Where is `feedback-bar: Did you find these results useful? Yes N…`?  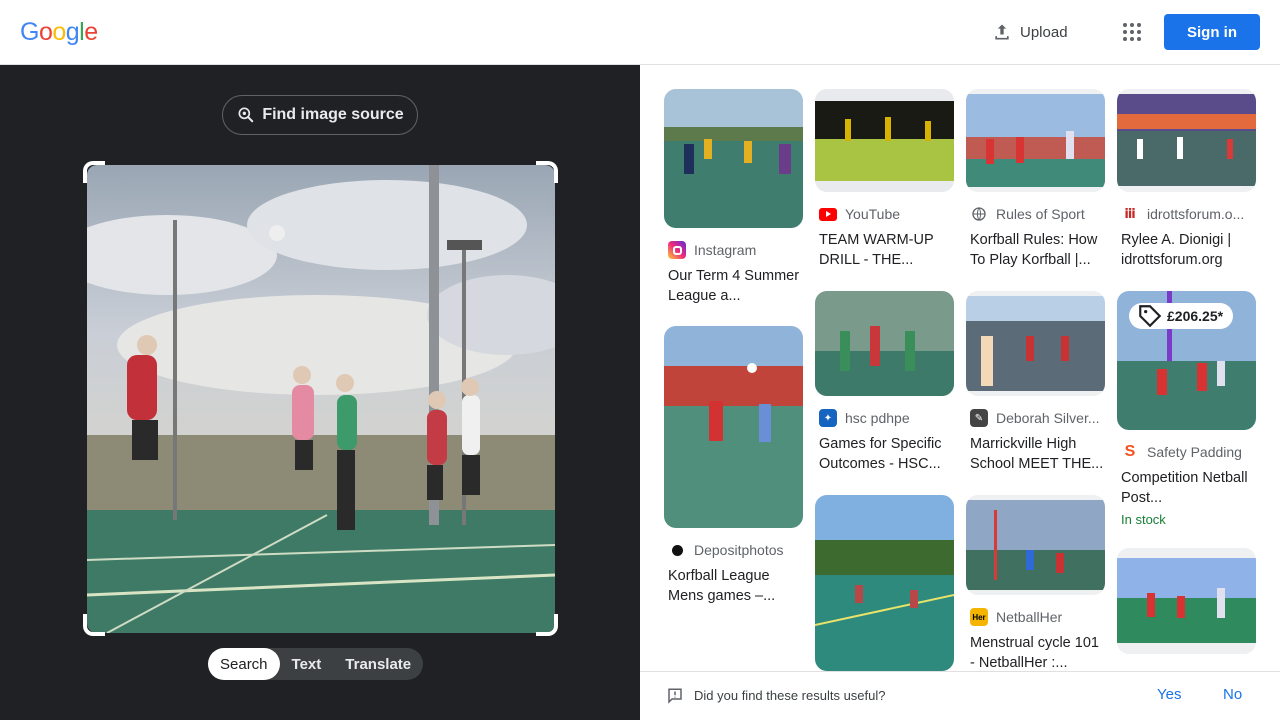
feedback-bar: Did you find these results useful? Yes N… is located at coordinates (960, 695).